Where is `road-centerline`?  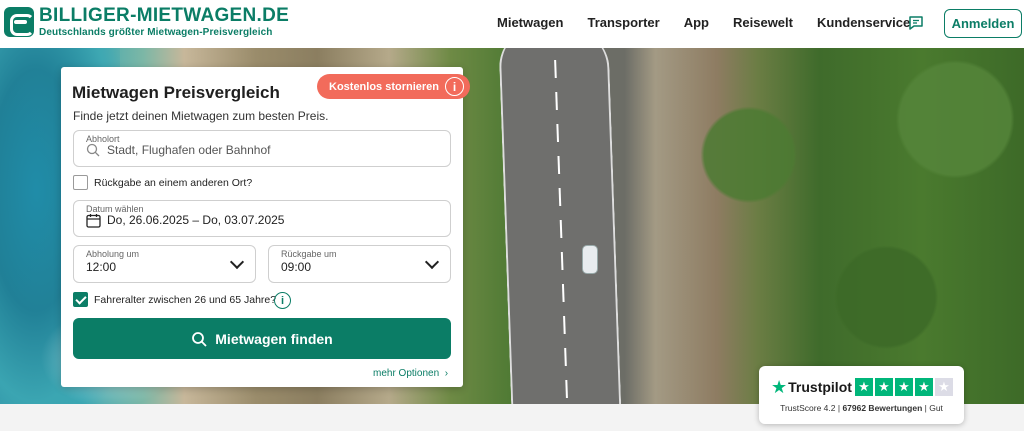 road-centerline is located at coordinates (561, 226).